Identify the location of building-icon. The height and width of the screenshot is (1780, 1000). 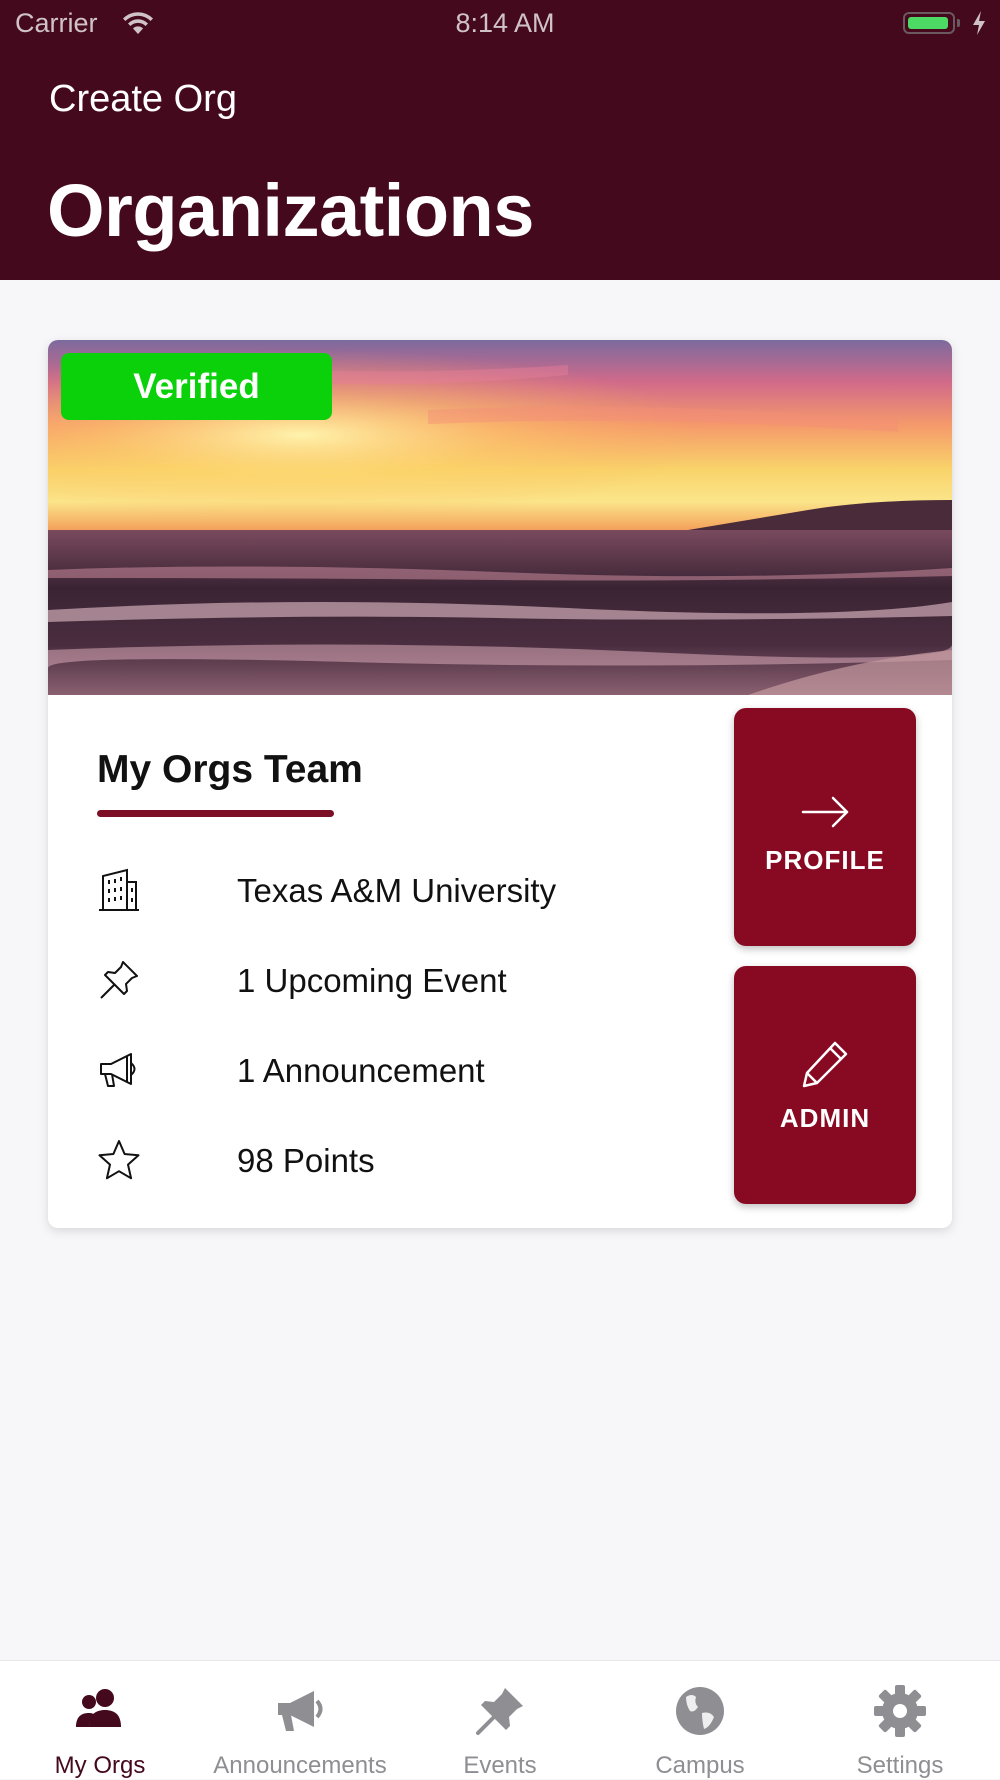
(119, 889).